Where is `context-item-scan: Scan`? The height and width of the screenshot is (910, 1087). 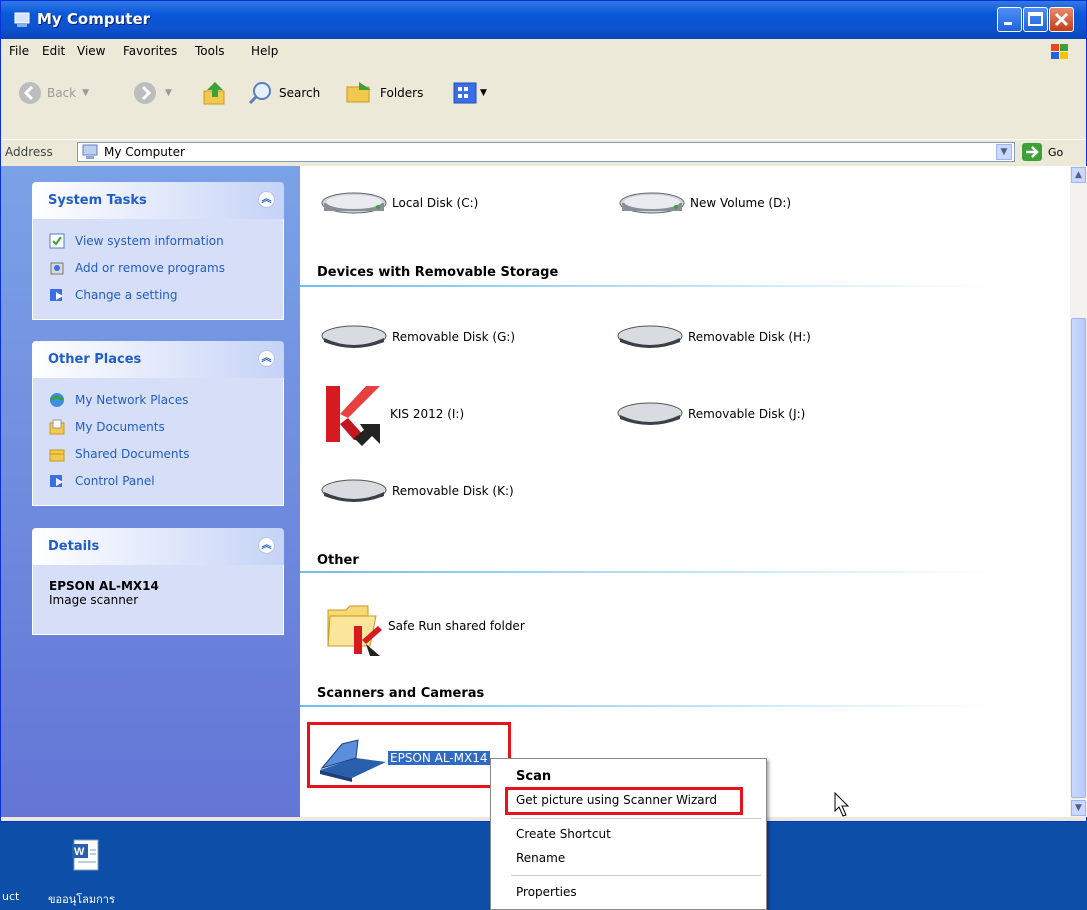 context-item-scan: Scan is located at coordinates (533, 776).